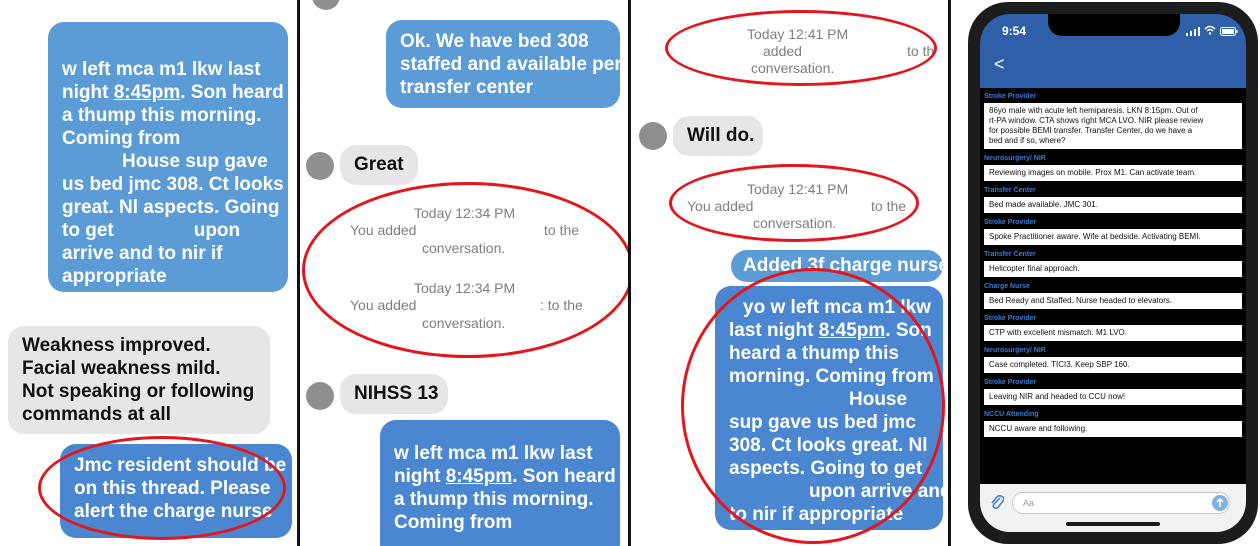 The height and width of the screenshot is (546, 1260). I want to click on message-line: Weakness improved., so click(116, 345).